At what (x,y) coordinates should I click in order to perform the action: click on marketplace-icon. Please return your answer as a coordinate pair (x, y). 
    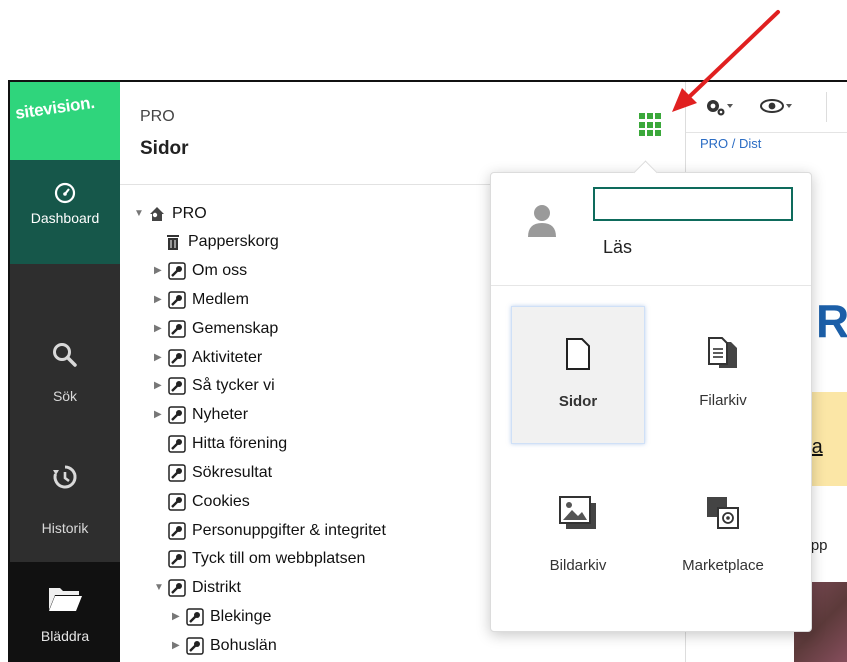
    Looking at the image, I should click on (723, 513).